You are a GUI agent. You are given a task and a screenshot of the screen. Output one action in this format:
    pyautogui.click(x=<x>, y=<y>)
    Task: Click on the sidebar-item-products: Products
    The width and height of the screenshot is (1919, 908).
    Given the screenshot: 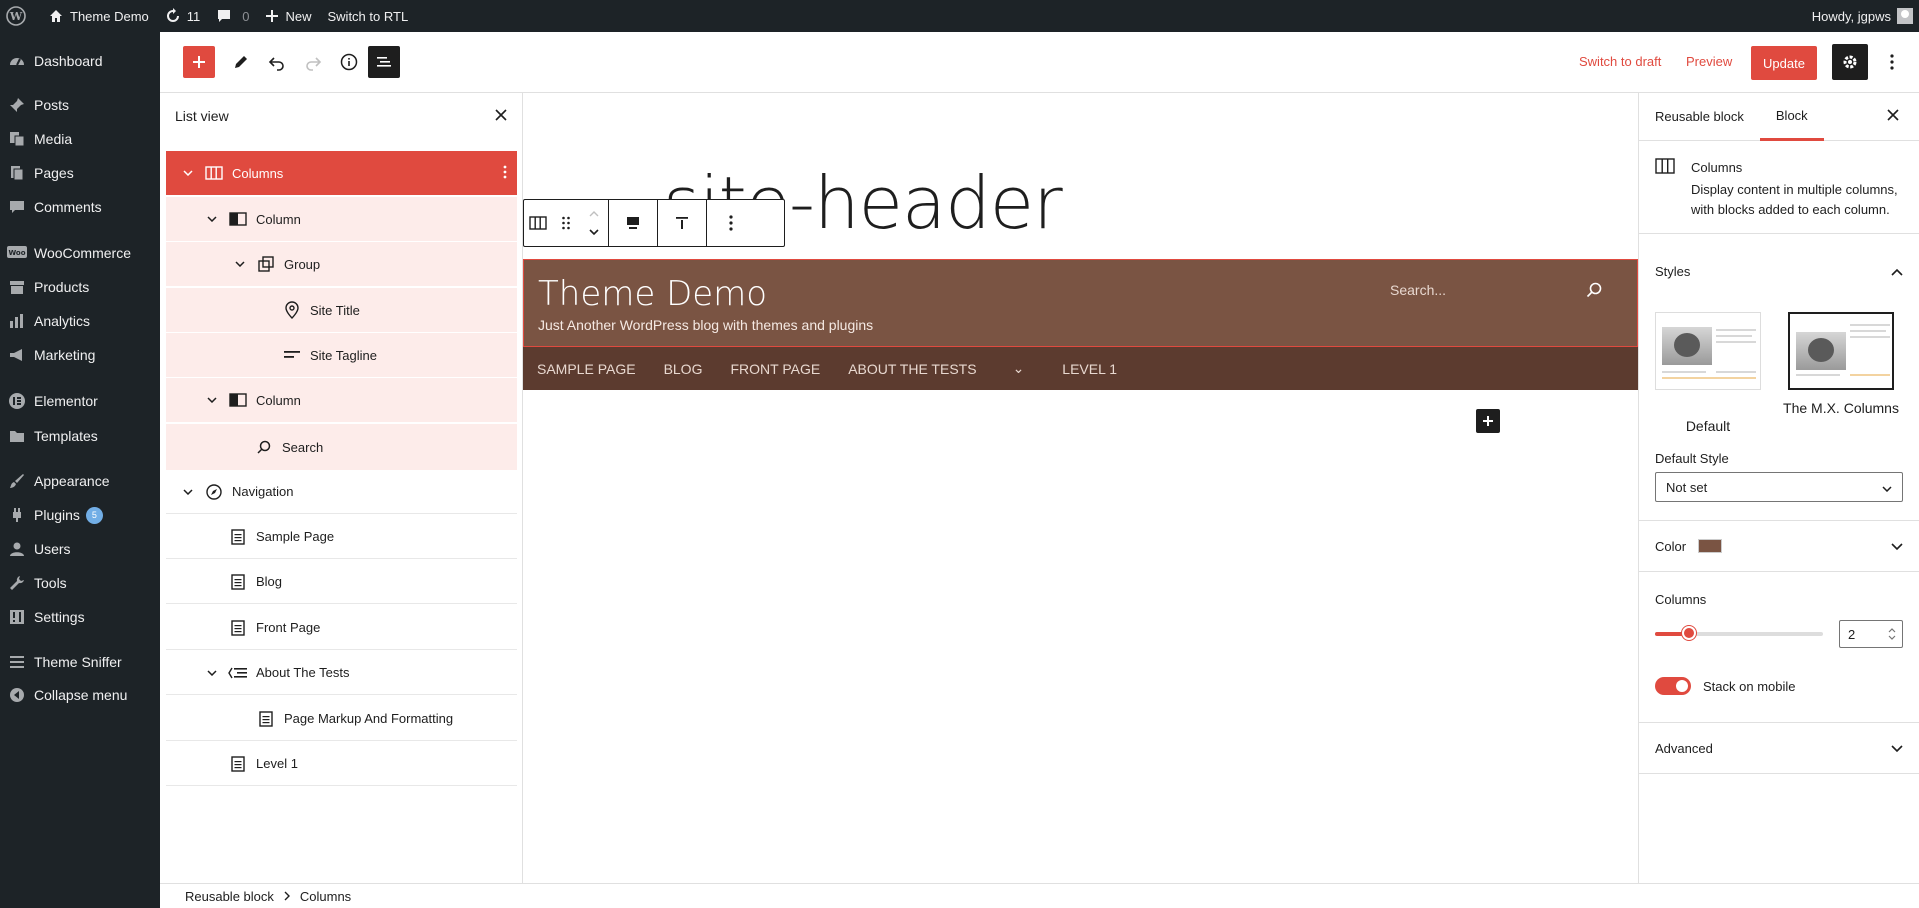 What is the action you would take?
    pyautogui.click(x=80, y=287)
    